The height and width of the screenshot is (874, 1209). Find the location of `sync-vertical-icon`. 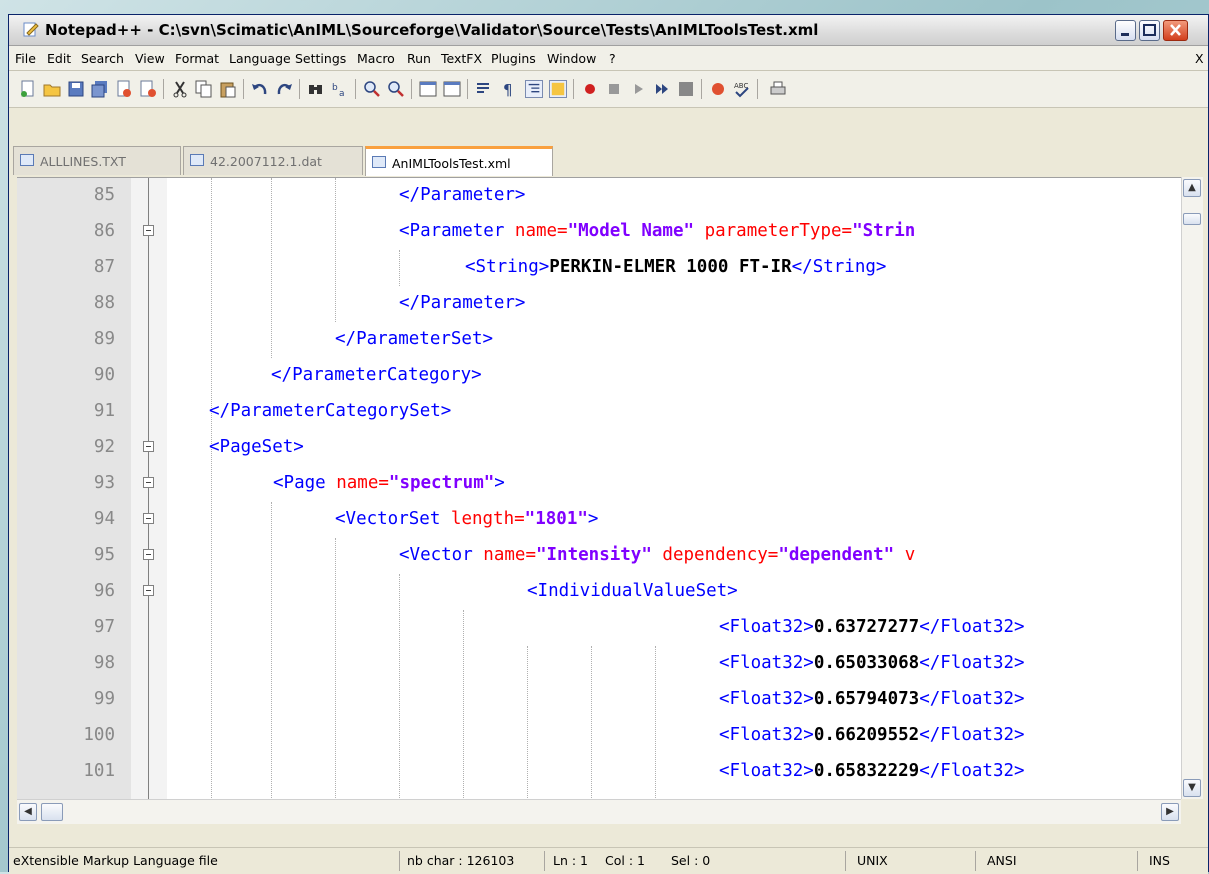

sync-vertical-icon is located at coordinates (428, 89).